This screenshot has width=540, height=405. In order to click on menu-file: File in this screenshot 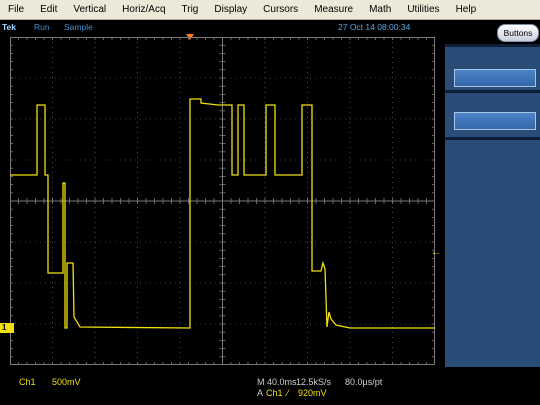, I will do `click(16, 9)`.